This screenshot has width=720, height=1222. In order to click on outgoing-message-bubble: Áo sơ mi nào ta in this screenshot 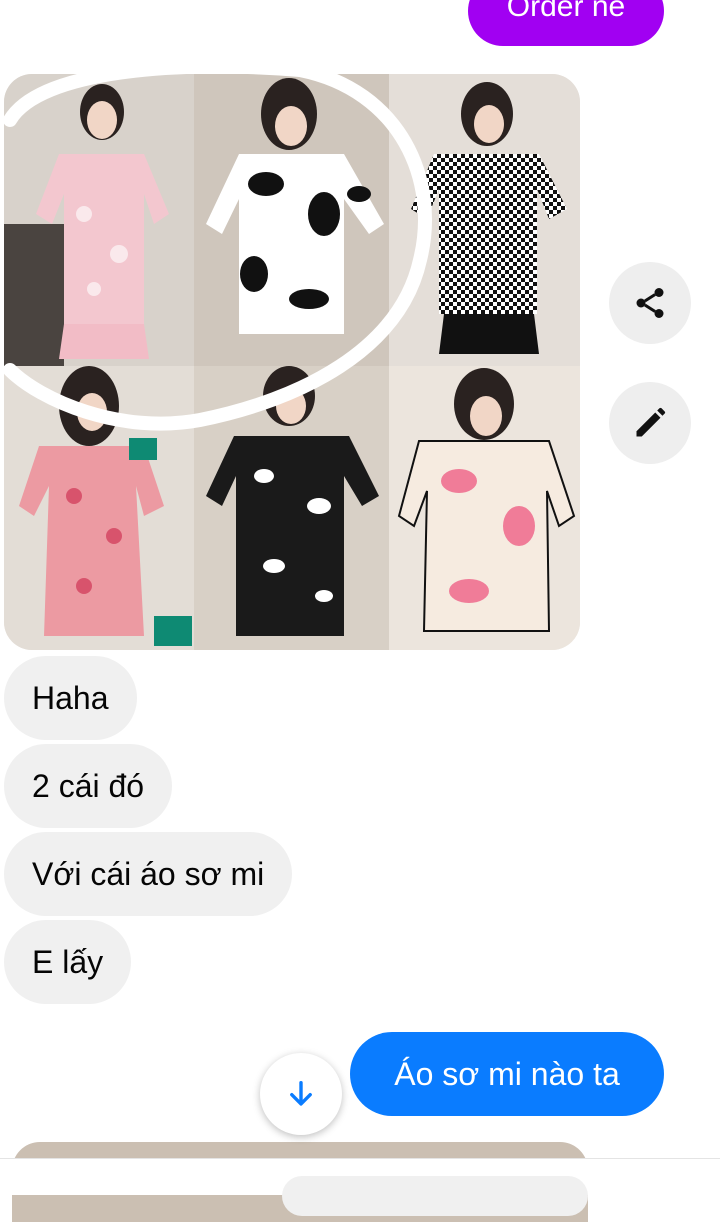, I will do `click(507, 1074)`.